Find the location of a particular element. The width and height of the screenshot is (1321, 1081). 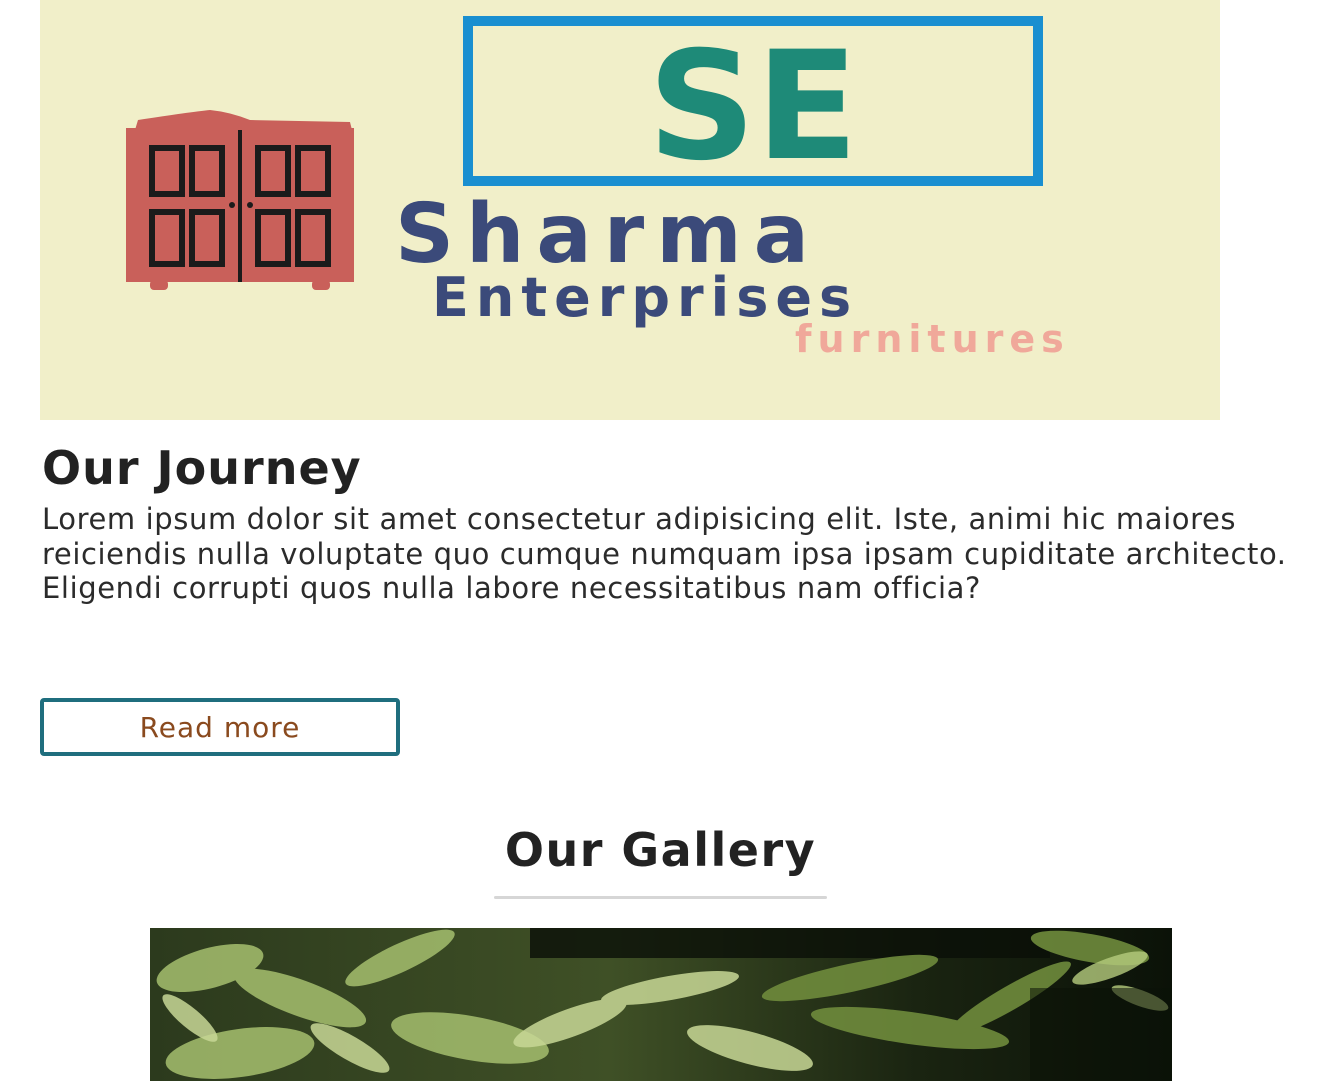

logo-line-furnitures: furnitures is located at coordinates (932, 339).